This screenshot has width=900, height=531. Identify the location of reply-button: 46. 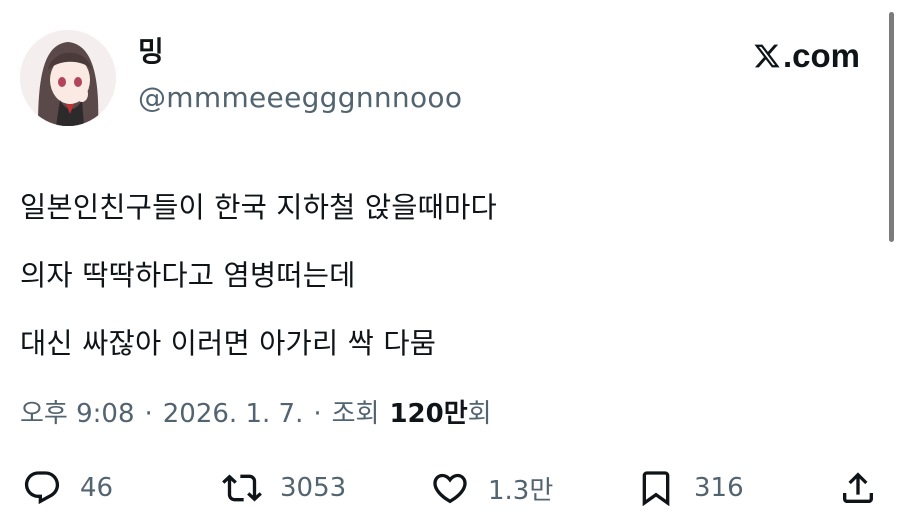
(67, 488).